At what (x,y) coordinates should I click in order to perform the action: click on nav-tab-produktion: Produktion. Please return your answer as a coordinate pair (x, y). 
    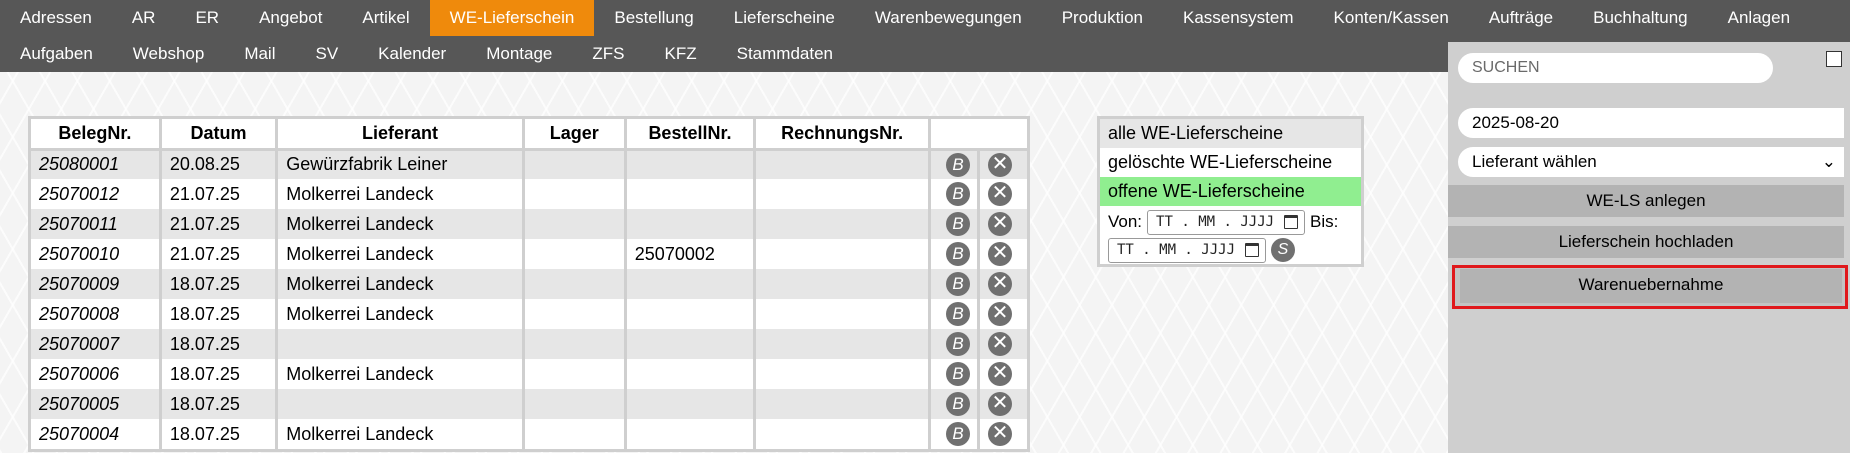
    Looking at the image, I should click on (1102, 18).